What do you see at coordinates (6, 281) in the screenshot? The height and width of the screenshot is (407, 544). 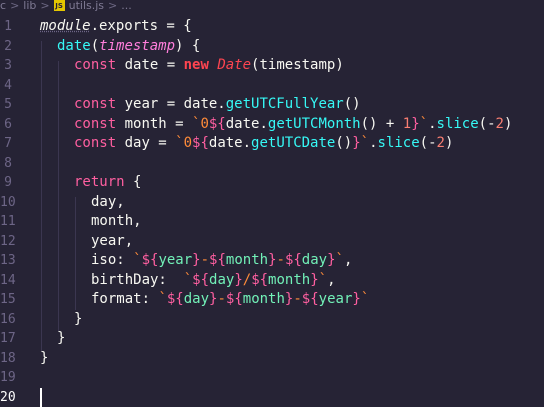 I see `line-number: 14` at bounding box center [6, 281].